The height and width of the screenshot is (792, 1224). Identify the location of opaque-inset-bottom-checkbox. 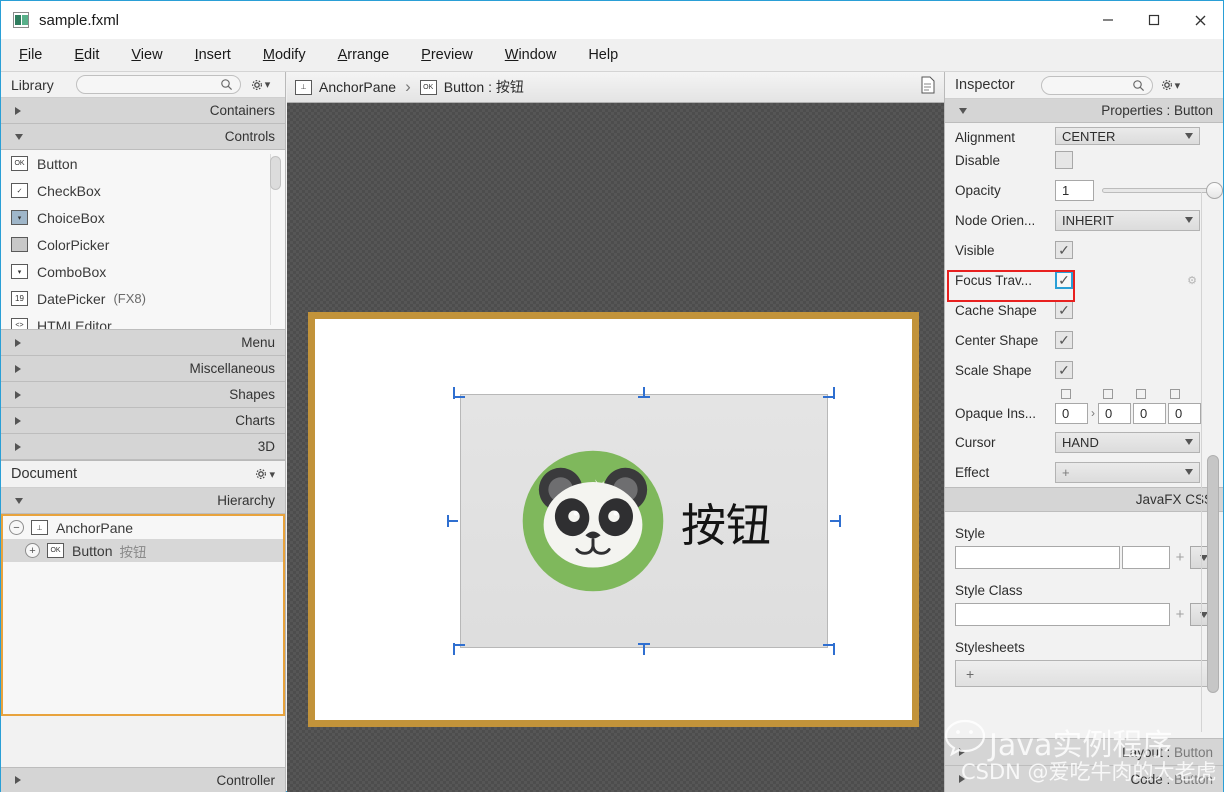
(1141, 394).